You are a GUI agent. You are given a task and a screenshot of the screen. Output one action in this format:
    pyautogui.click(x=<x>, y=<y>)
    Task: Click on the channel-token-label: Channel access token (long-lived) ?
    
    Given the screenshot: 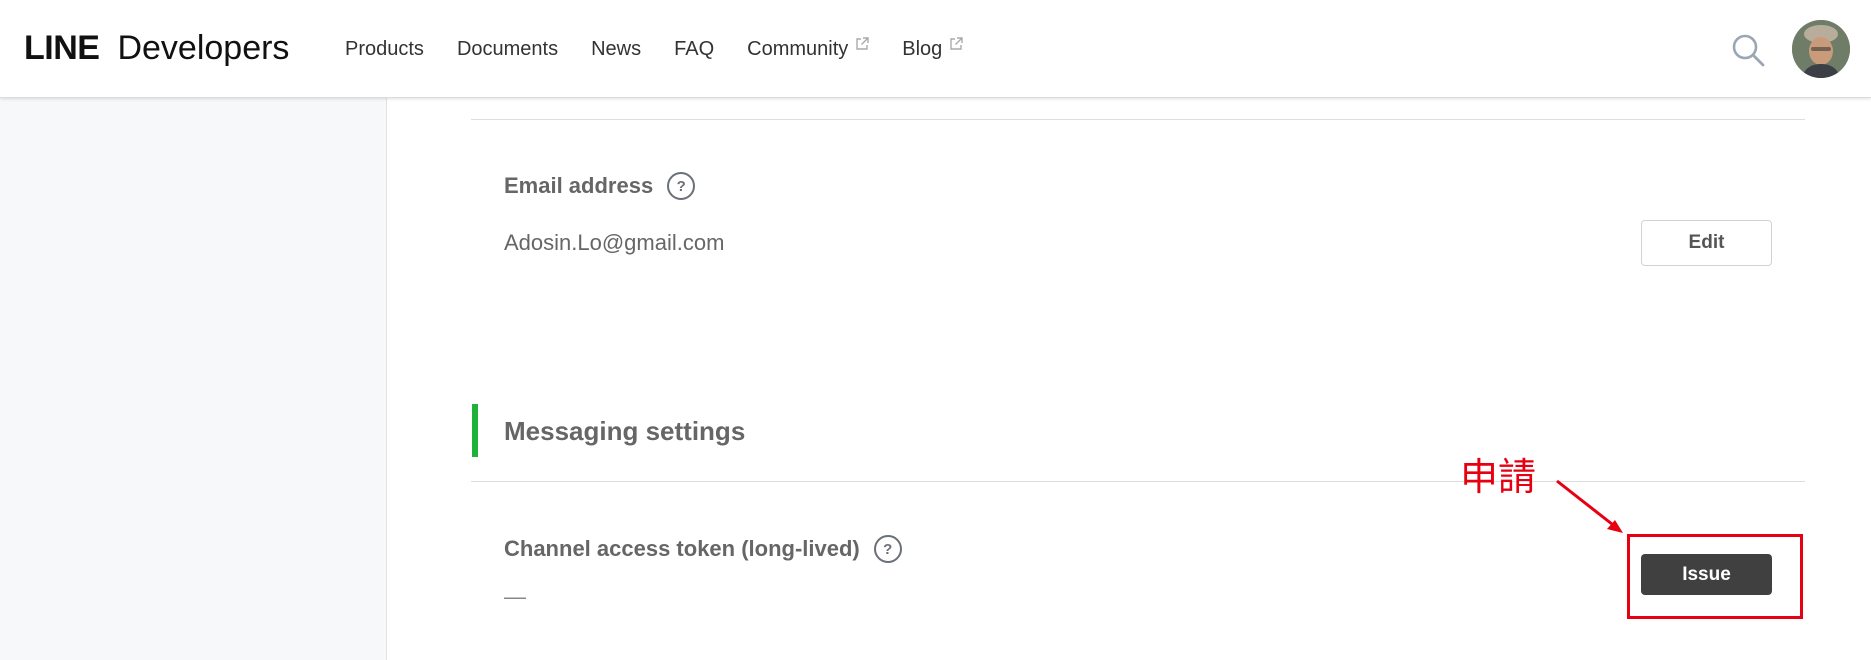 What is the action you would take?
    pyautogui.click(x=703, y=549)
    